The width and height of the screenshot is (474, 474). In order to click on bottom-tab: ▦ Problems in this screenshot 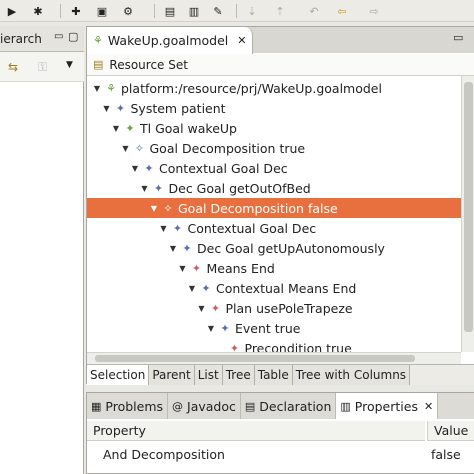, I will do `click(128, 406)`.